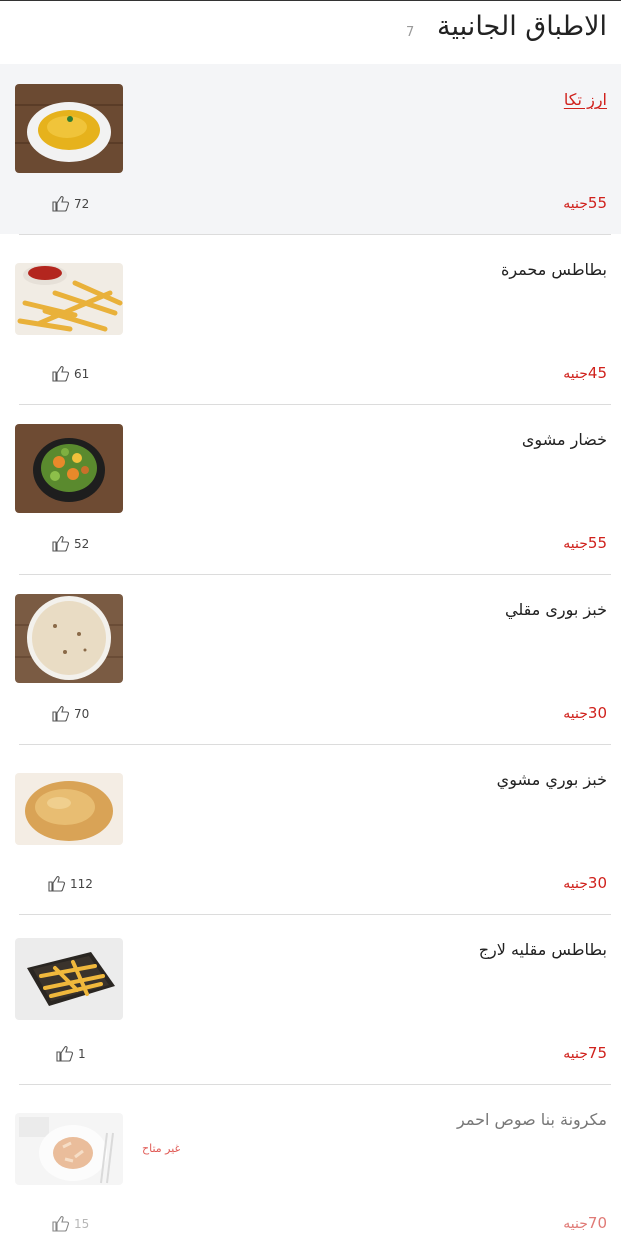 This screenshot has height=1254, width=621. I want to click on like-count: 72, so click(70, 203).